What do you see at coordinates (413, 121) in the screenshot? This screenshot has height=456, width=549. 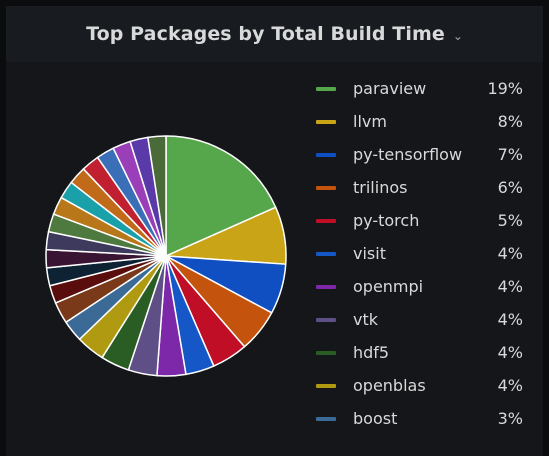 I see `legend-label: llvm` at bounding box center [413, 121].